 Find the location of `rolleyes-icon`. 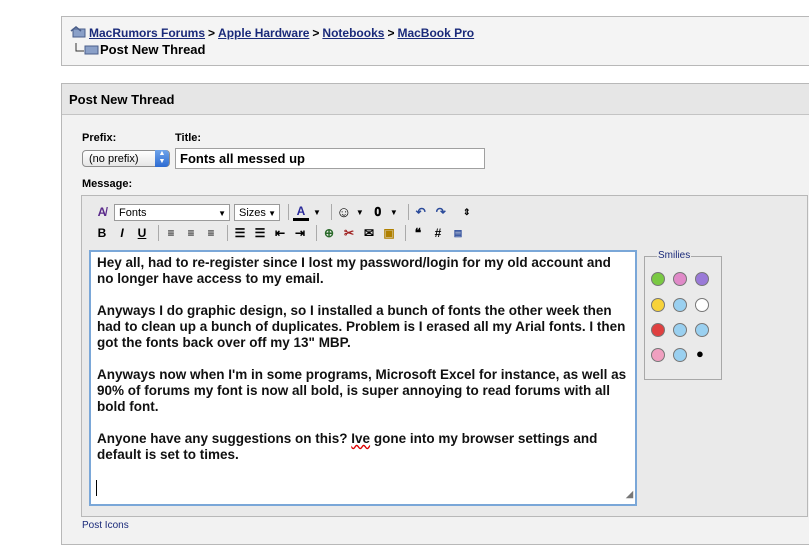

rolleyes-icon is located at coordinates (680, 330).